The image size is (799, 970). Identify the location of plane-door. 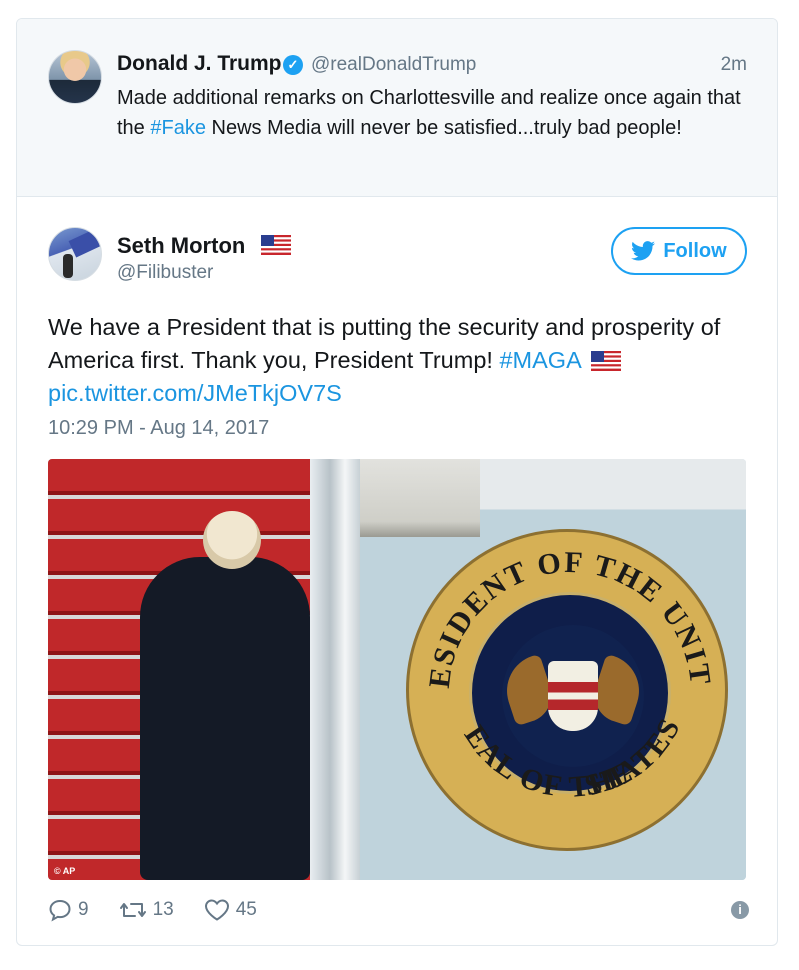
(420, 498).